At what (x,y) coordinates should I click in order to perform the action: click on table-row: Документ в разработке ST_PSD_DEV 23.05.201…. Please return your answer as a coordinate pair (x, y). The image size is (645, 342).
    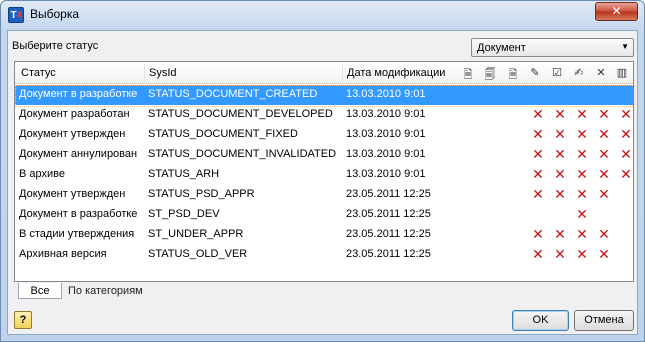
    Looking at the image, I should click on (324, 215).